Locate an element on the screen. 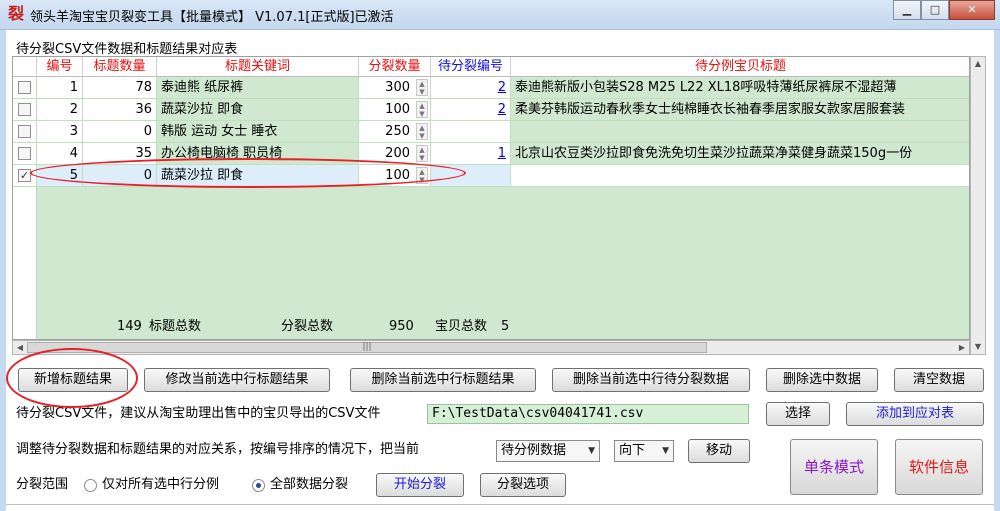  cell-product-title: 北京山农豆类沙拉即食免洗免切生菜沙拉蔬菜净菜健身蔬菜150g一份 is located at coordinates (740, 154).